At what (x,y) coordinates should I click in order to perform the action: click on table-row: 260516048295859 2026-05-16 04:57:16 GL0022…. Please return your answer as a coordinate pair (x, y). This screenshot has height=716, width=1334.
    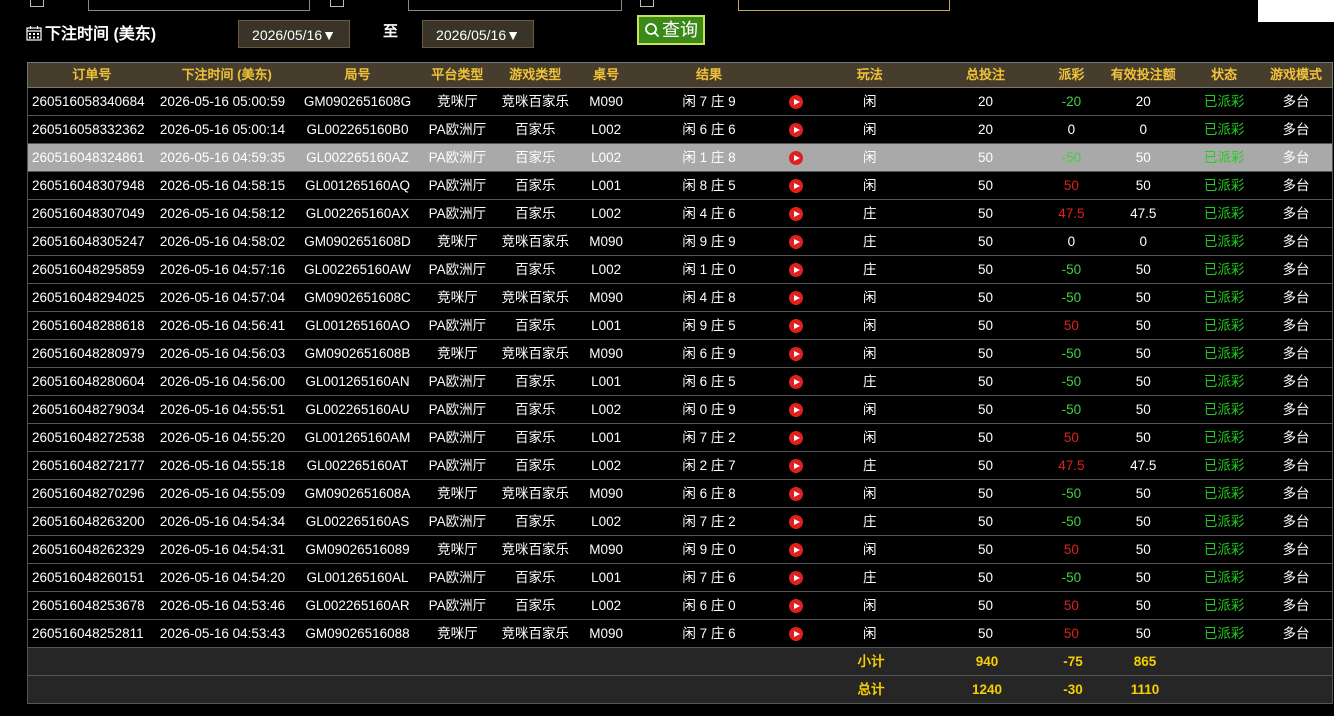
    Looking at the image, I should click on (680, 270).